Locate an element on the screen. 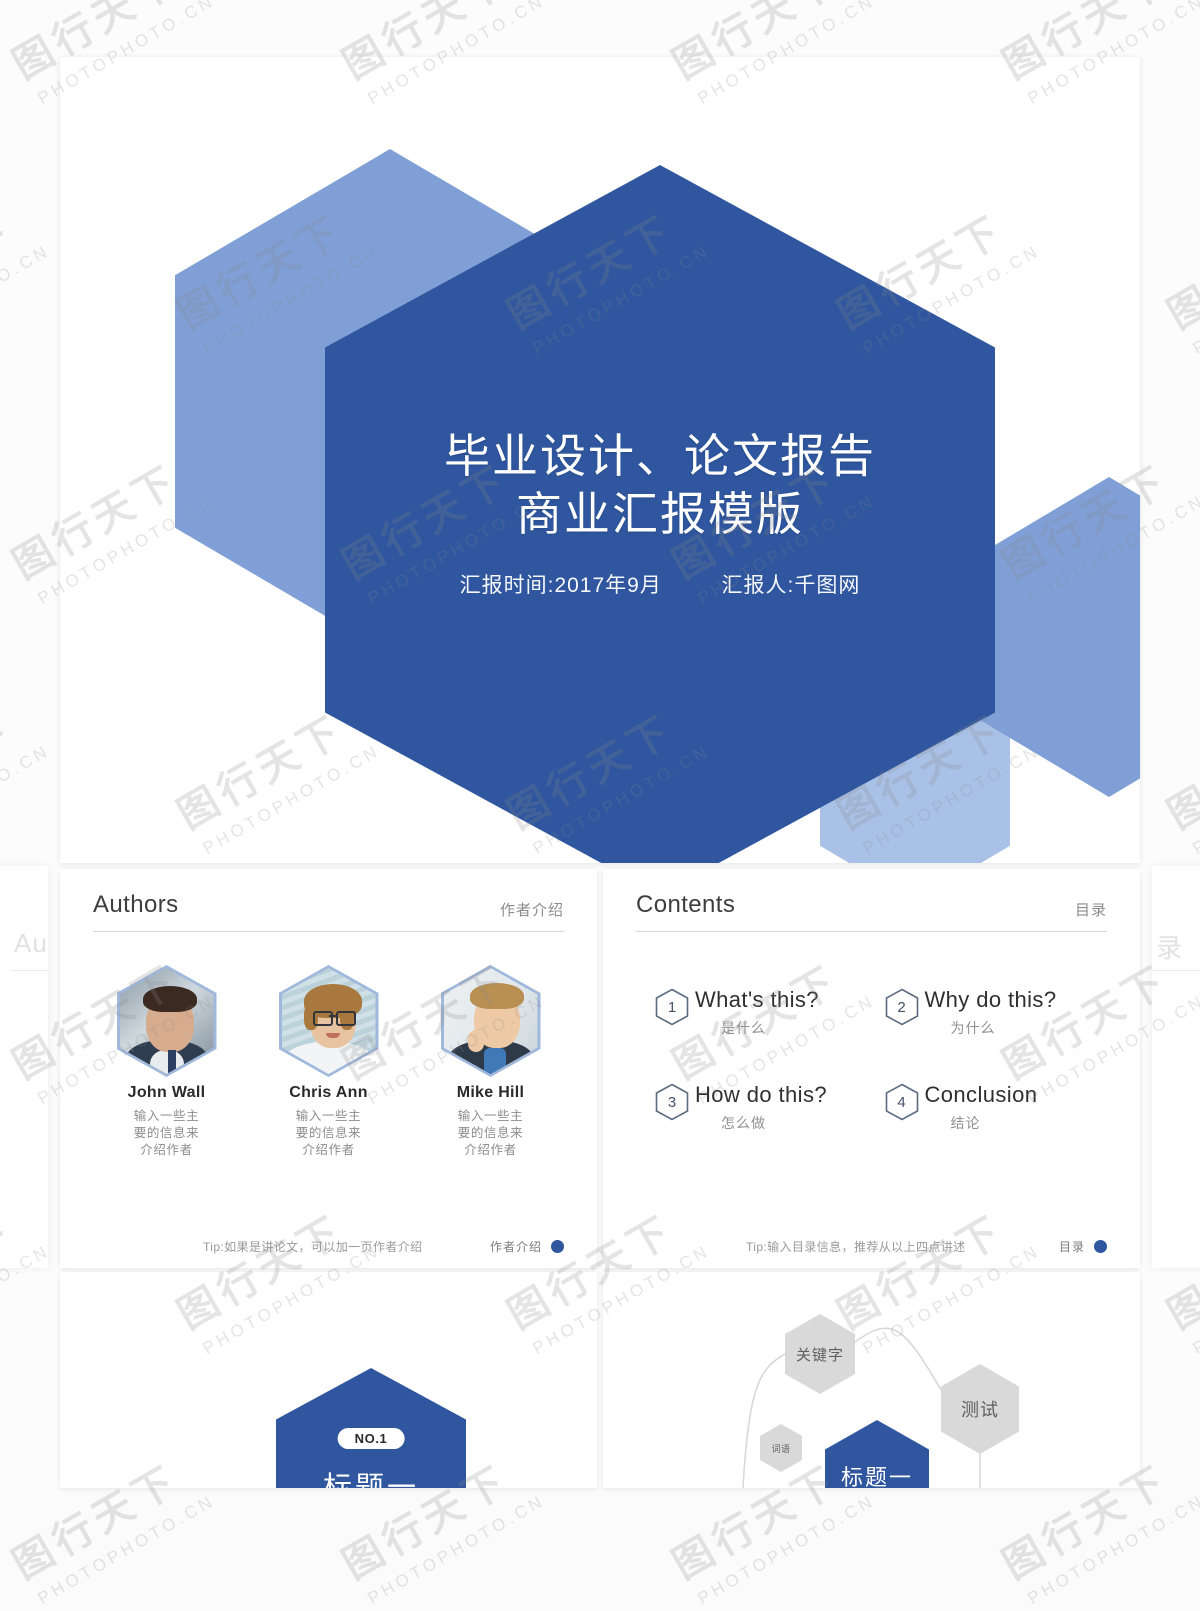  title-text-block: 毕业设计、论文报告 商业汇报模版 汇报时间:2017年9月 汇报人:千图网 is located at coordinates (660, 513).